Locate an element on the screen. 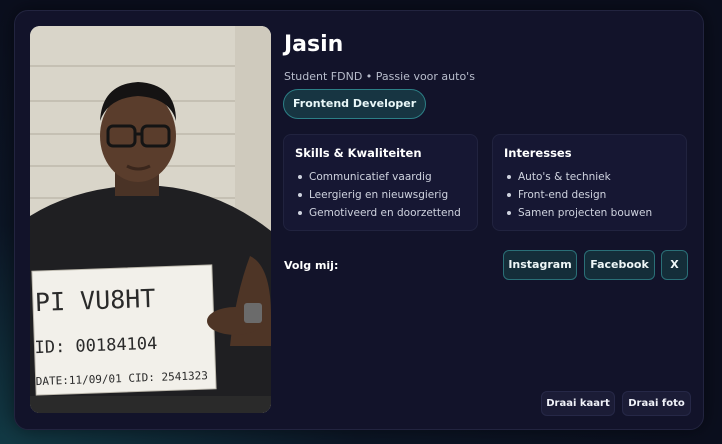  svg-text: ID: 00184104 is located at coordinates (95, 346).